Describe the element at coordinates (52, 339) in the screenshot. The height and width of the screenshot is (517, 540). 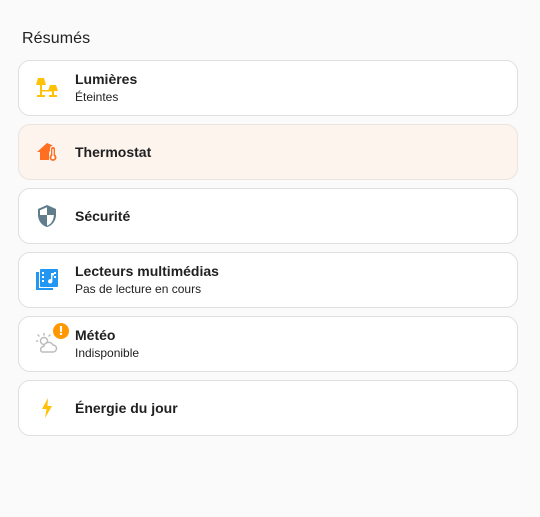
I see `weather-partly-cloudy-icon: !` at that location.